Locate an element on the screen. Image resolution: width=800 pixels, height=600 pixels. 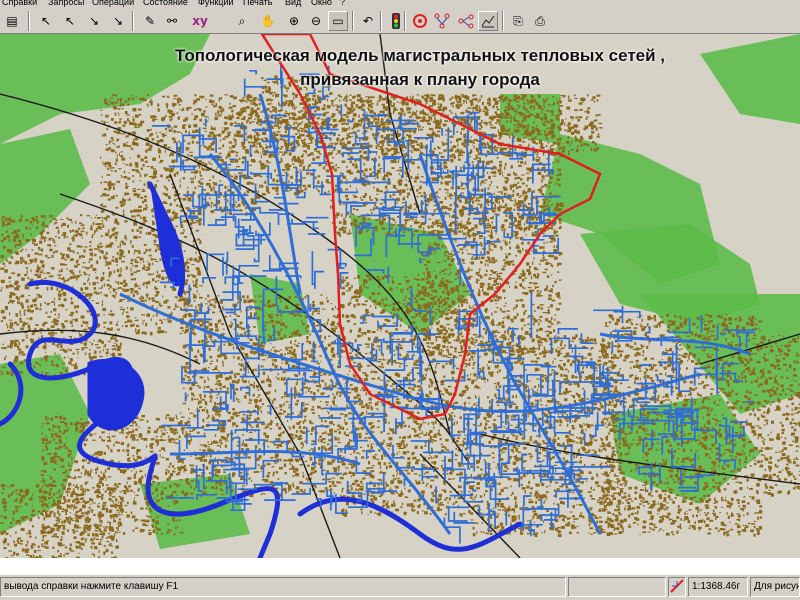
pointer-icon: ↖ is located at coordinates (46, 21).